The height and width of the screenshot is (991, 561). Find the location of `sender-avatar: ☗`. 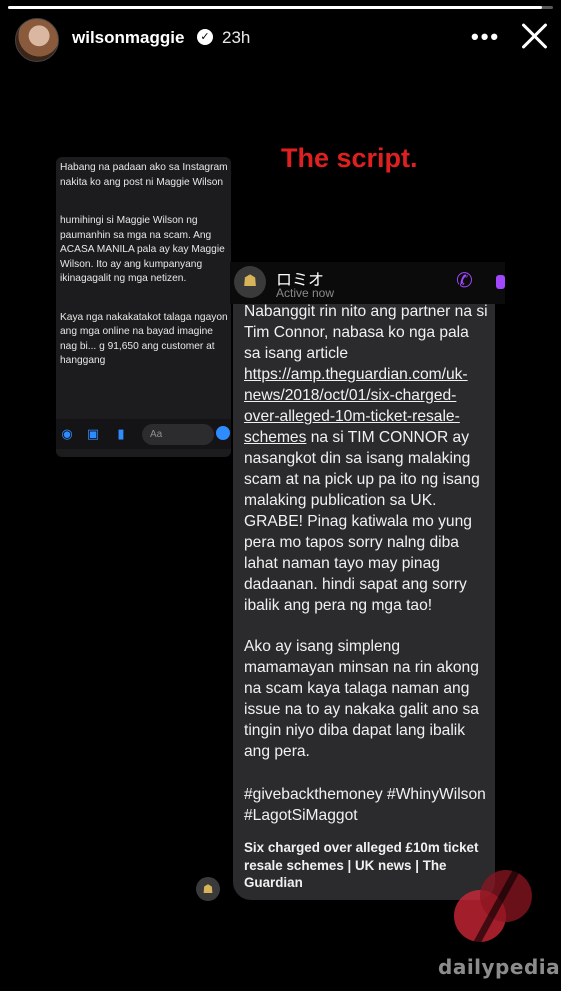

sender-avatar: ☗ is located at coordinates (208, 889).